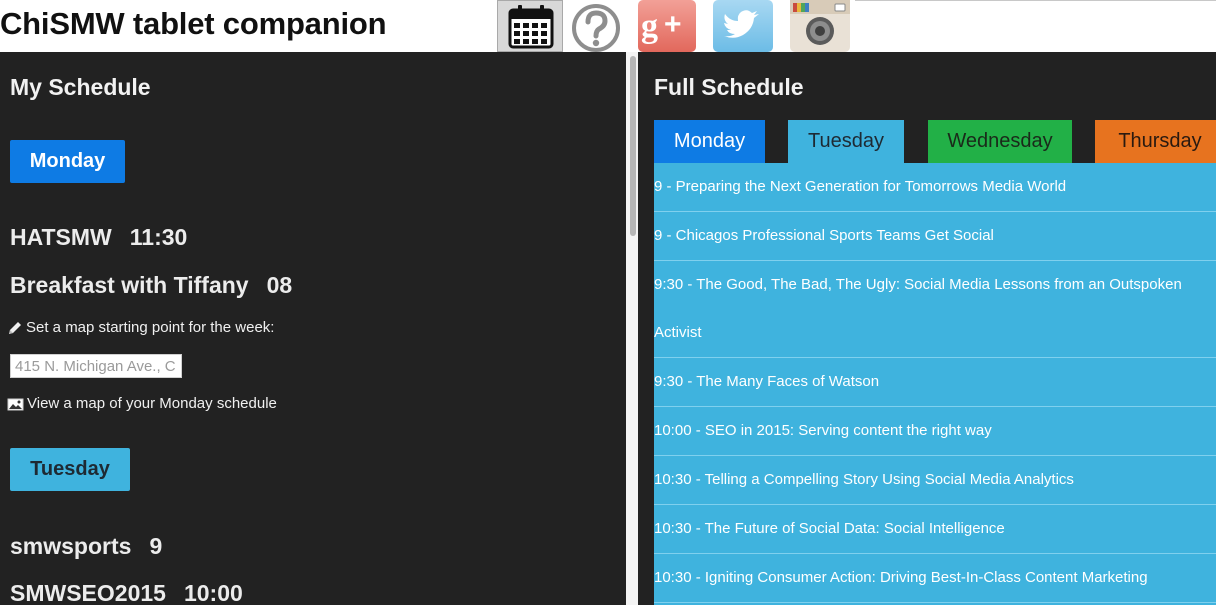 Image resolution: width=1216 pixels, height=605 pixels. I want to click on map-start-label-row: Set a map starting point for the week:, so click(140, 327).